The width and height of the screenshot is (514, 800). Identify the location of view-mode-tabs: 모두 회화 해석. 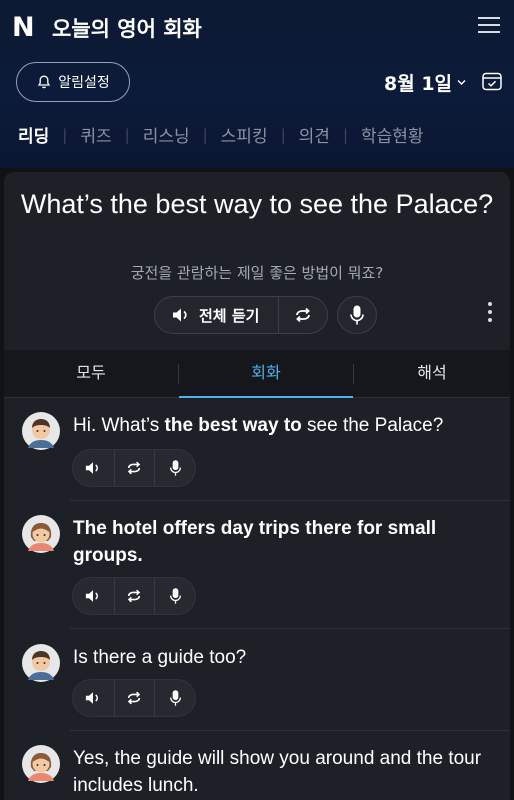
(257, 374).